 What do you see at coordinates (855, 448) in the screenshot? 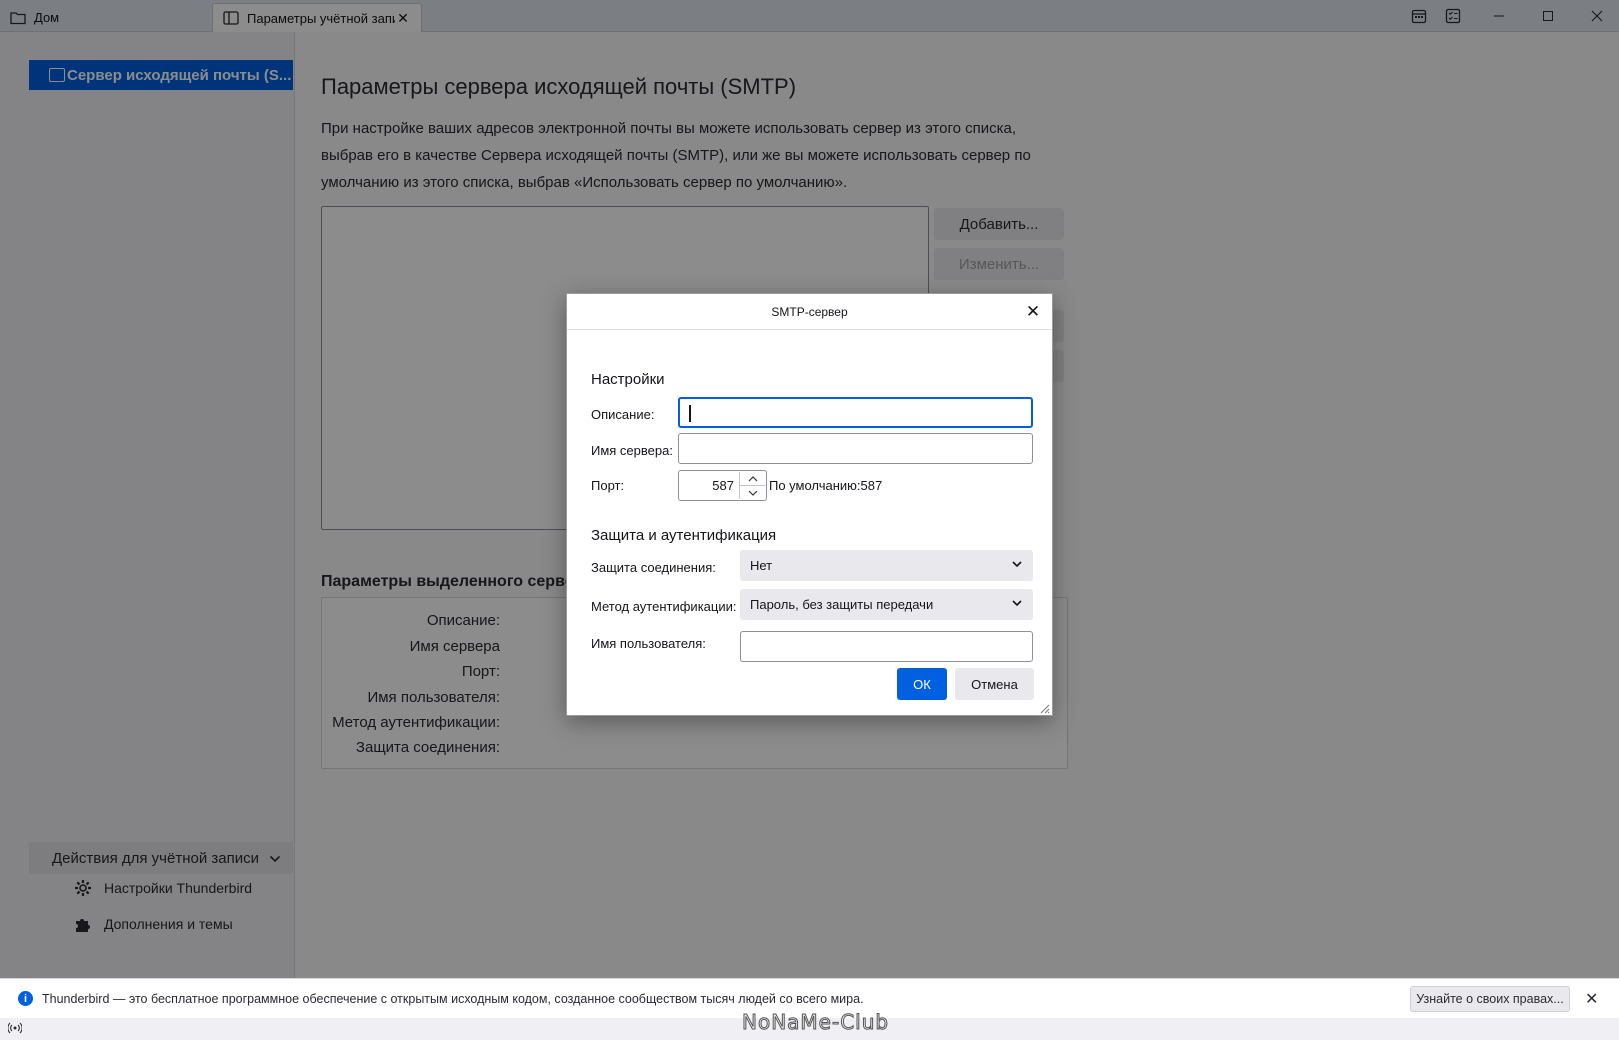
I see `server-name-input` at bounding box center [855, 448].